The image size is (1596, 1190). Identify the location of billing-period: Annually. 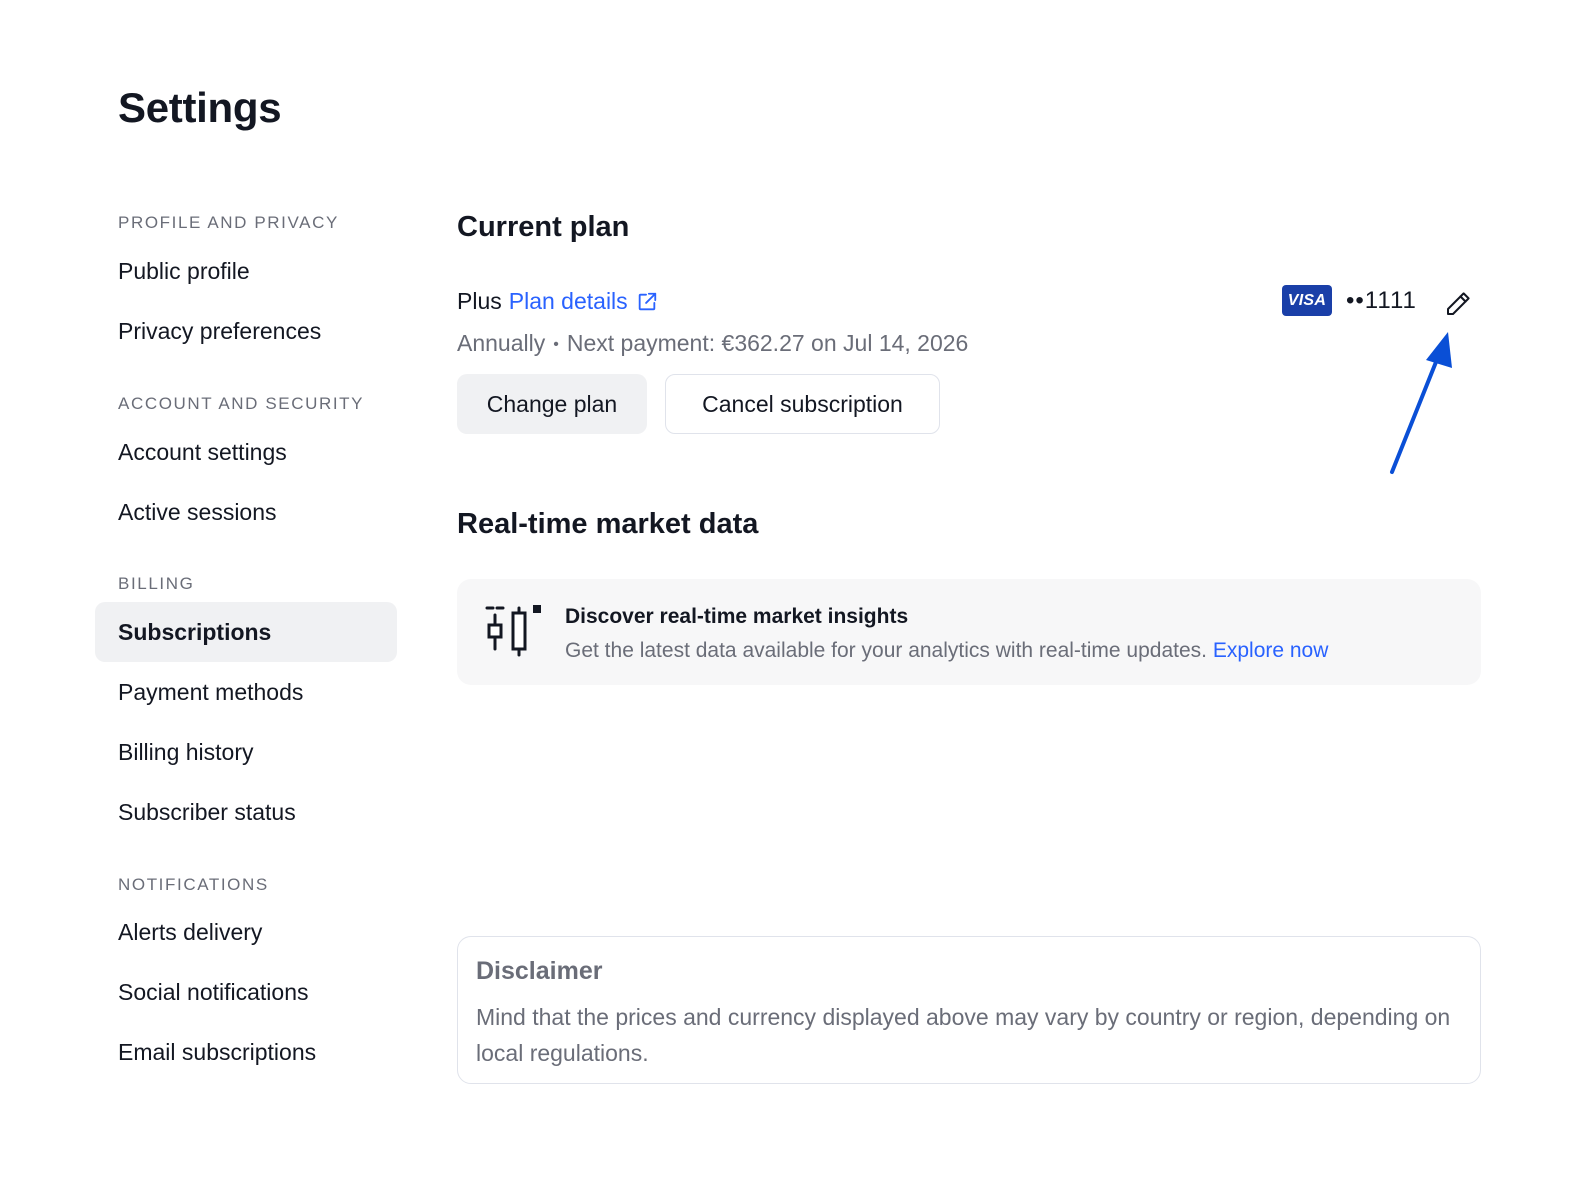
(501, 343).